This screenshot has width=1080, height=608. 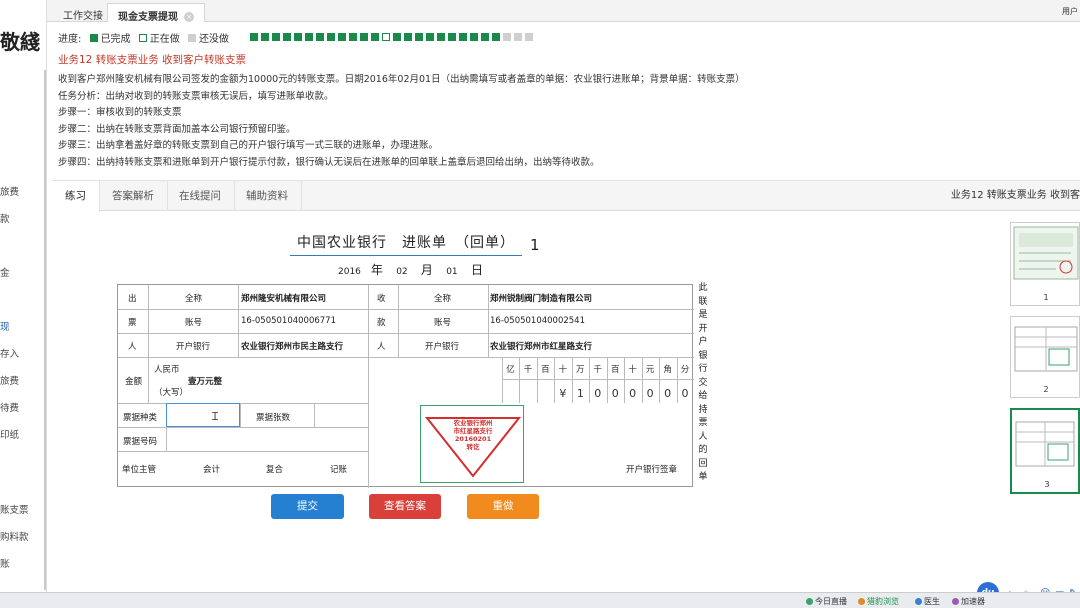 I want to click on amount-label: 金额, so click(x=134, y=382).